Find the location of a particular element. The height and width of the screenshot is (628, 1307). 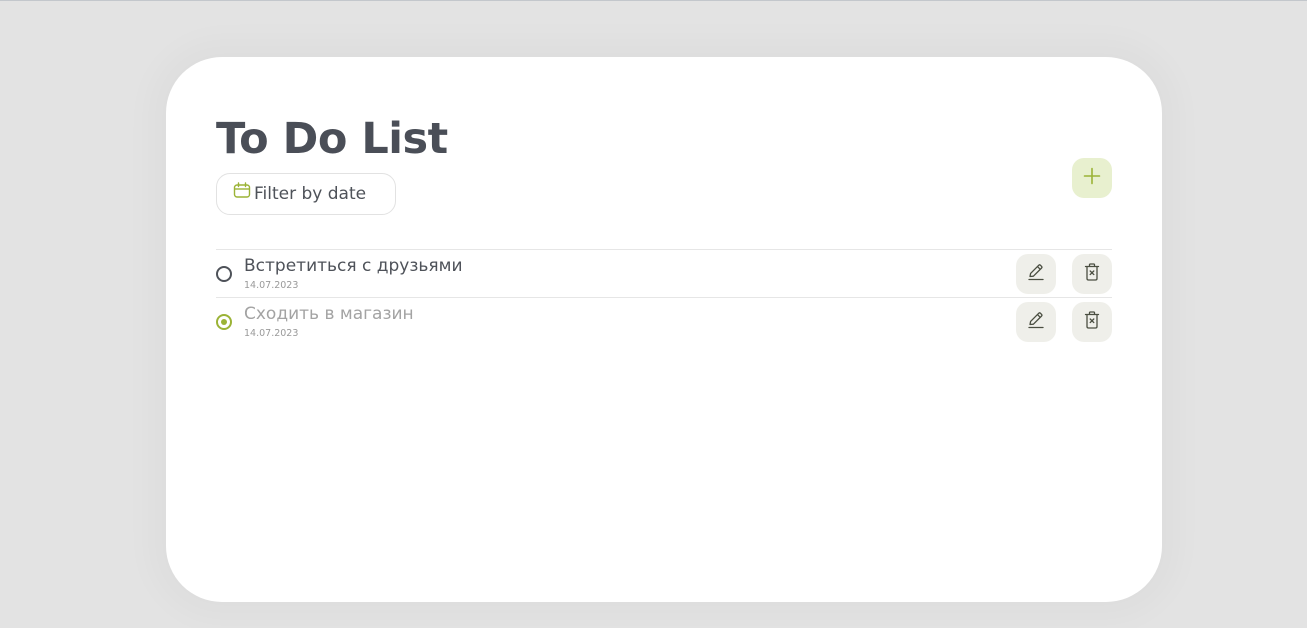

add-task-button is located at coordinates (1092, 178).